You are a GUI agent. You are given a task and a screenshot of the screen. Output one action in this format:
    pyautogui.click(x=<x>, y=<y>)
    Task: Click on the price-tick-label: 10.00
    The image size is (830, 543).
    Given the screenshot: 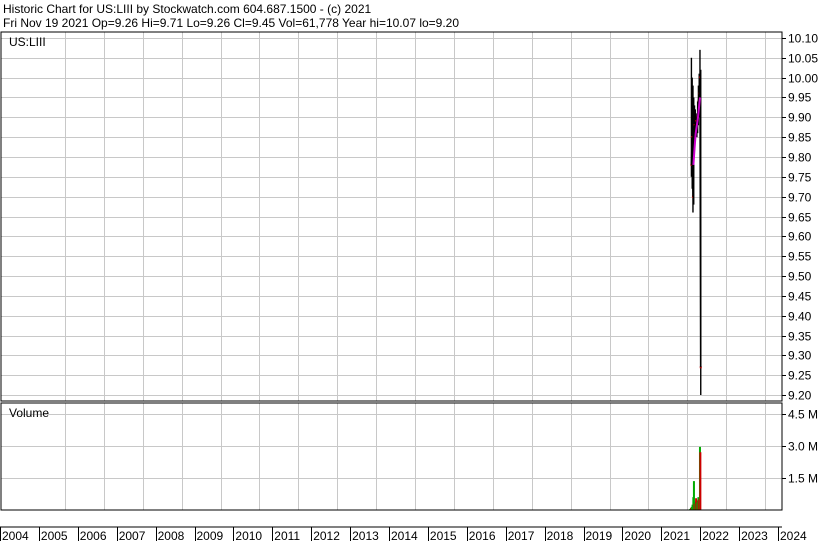 What is the action you would take?
    pyautogui.click(x=803, y=79)
    